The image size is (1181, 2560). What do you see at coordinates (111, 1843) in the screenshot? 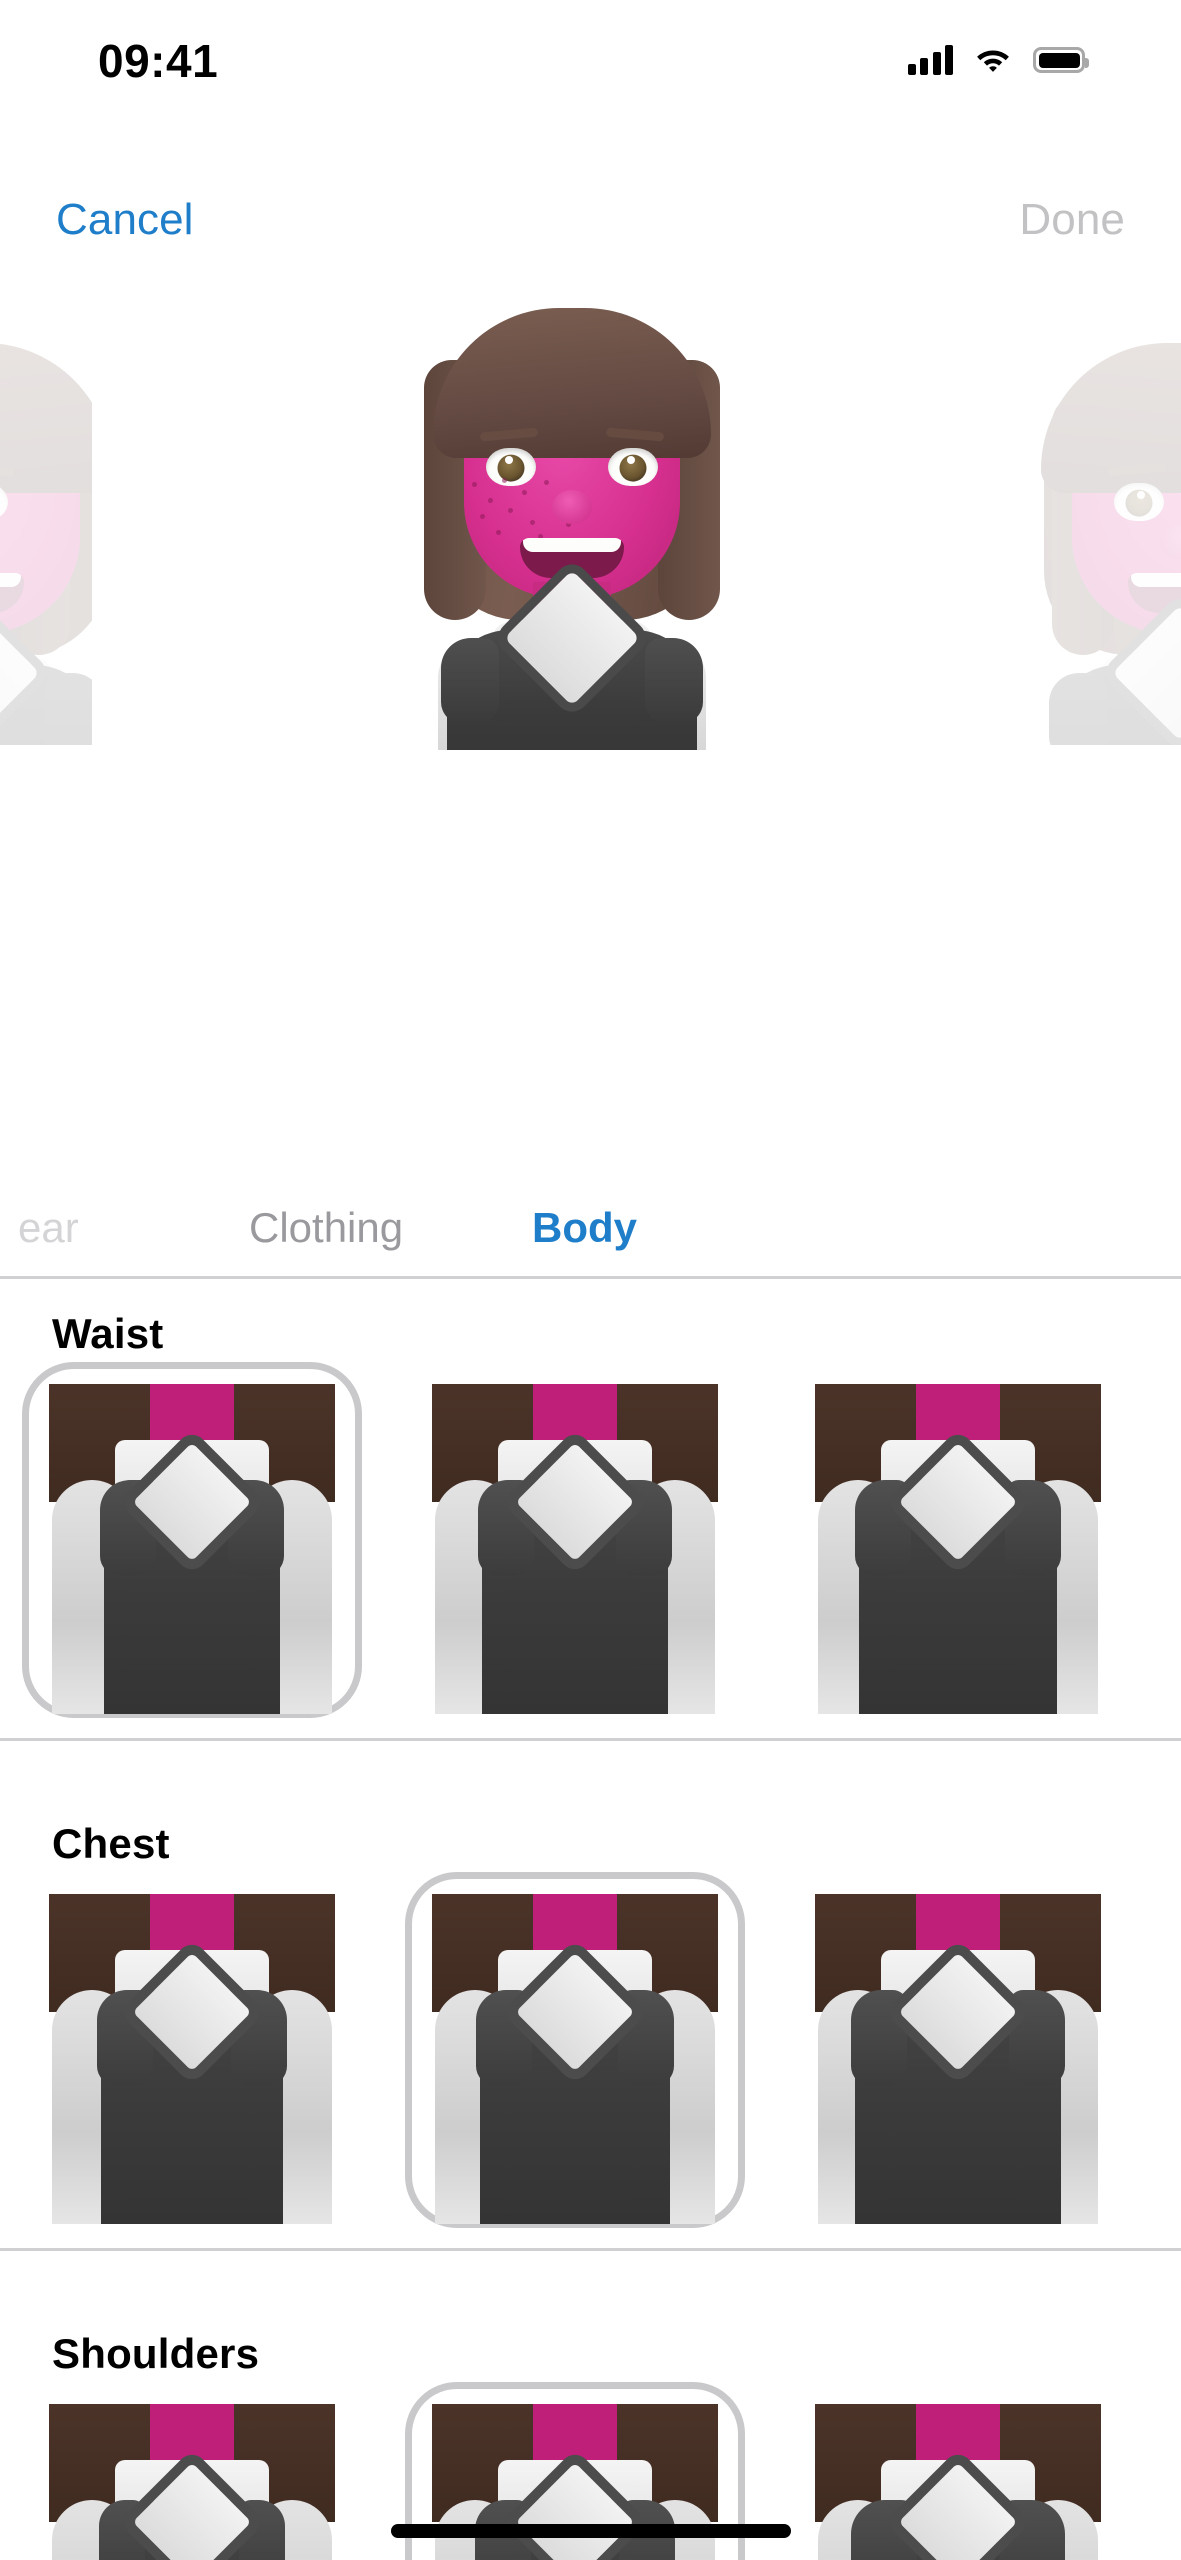
I see `section-title-chest: Chest` at bounding box center [111, 1843].